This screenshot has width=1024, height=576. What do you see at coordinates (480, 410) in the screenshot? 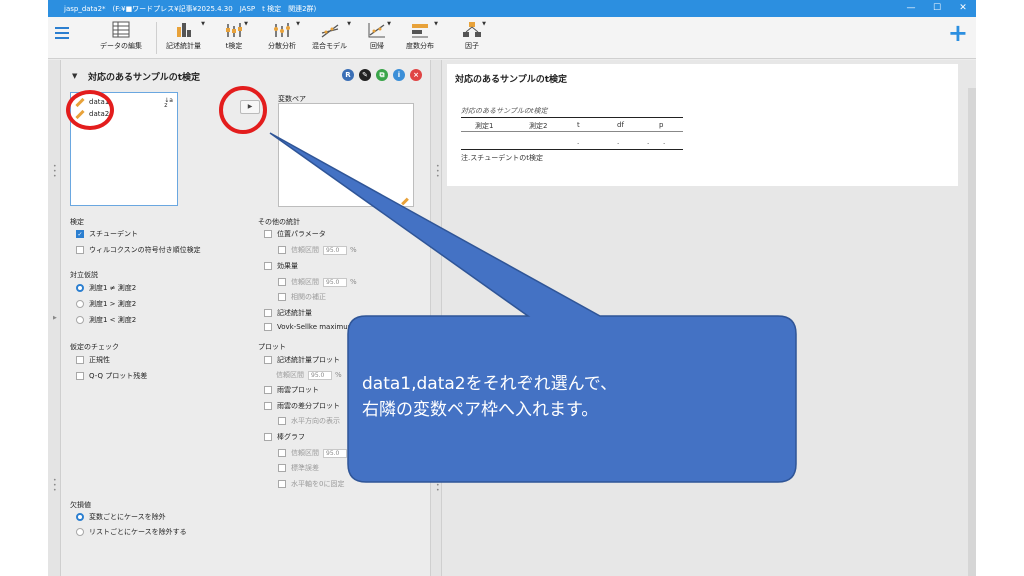
I see `callout-line-2: 右隣の変数ペア枠へ入れます。` at bounding box center [480, 410].